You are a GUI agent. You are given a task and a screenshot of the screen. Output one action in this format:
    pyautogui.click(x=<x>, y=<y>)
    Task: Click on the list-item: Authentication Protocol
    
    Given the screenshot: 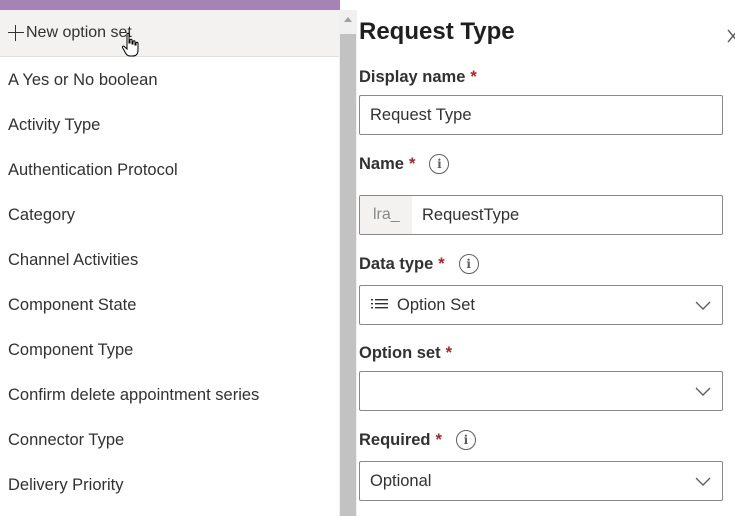 What is the action you would take?
    pyautogui.click(x=169, y=170)
    